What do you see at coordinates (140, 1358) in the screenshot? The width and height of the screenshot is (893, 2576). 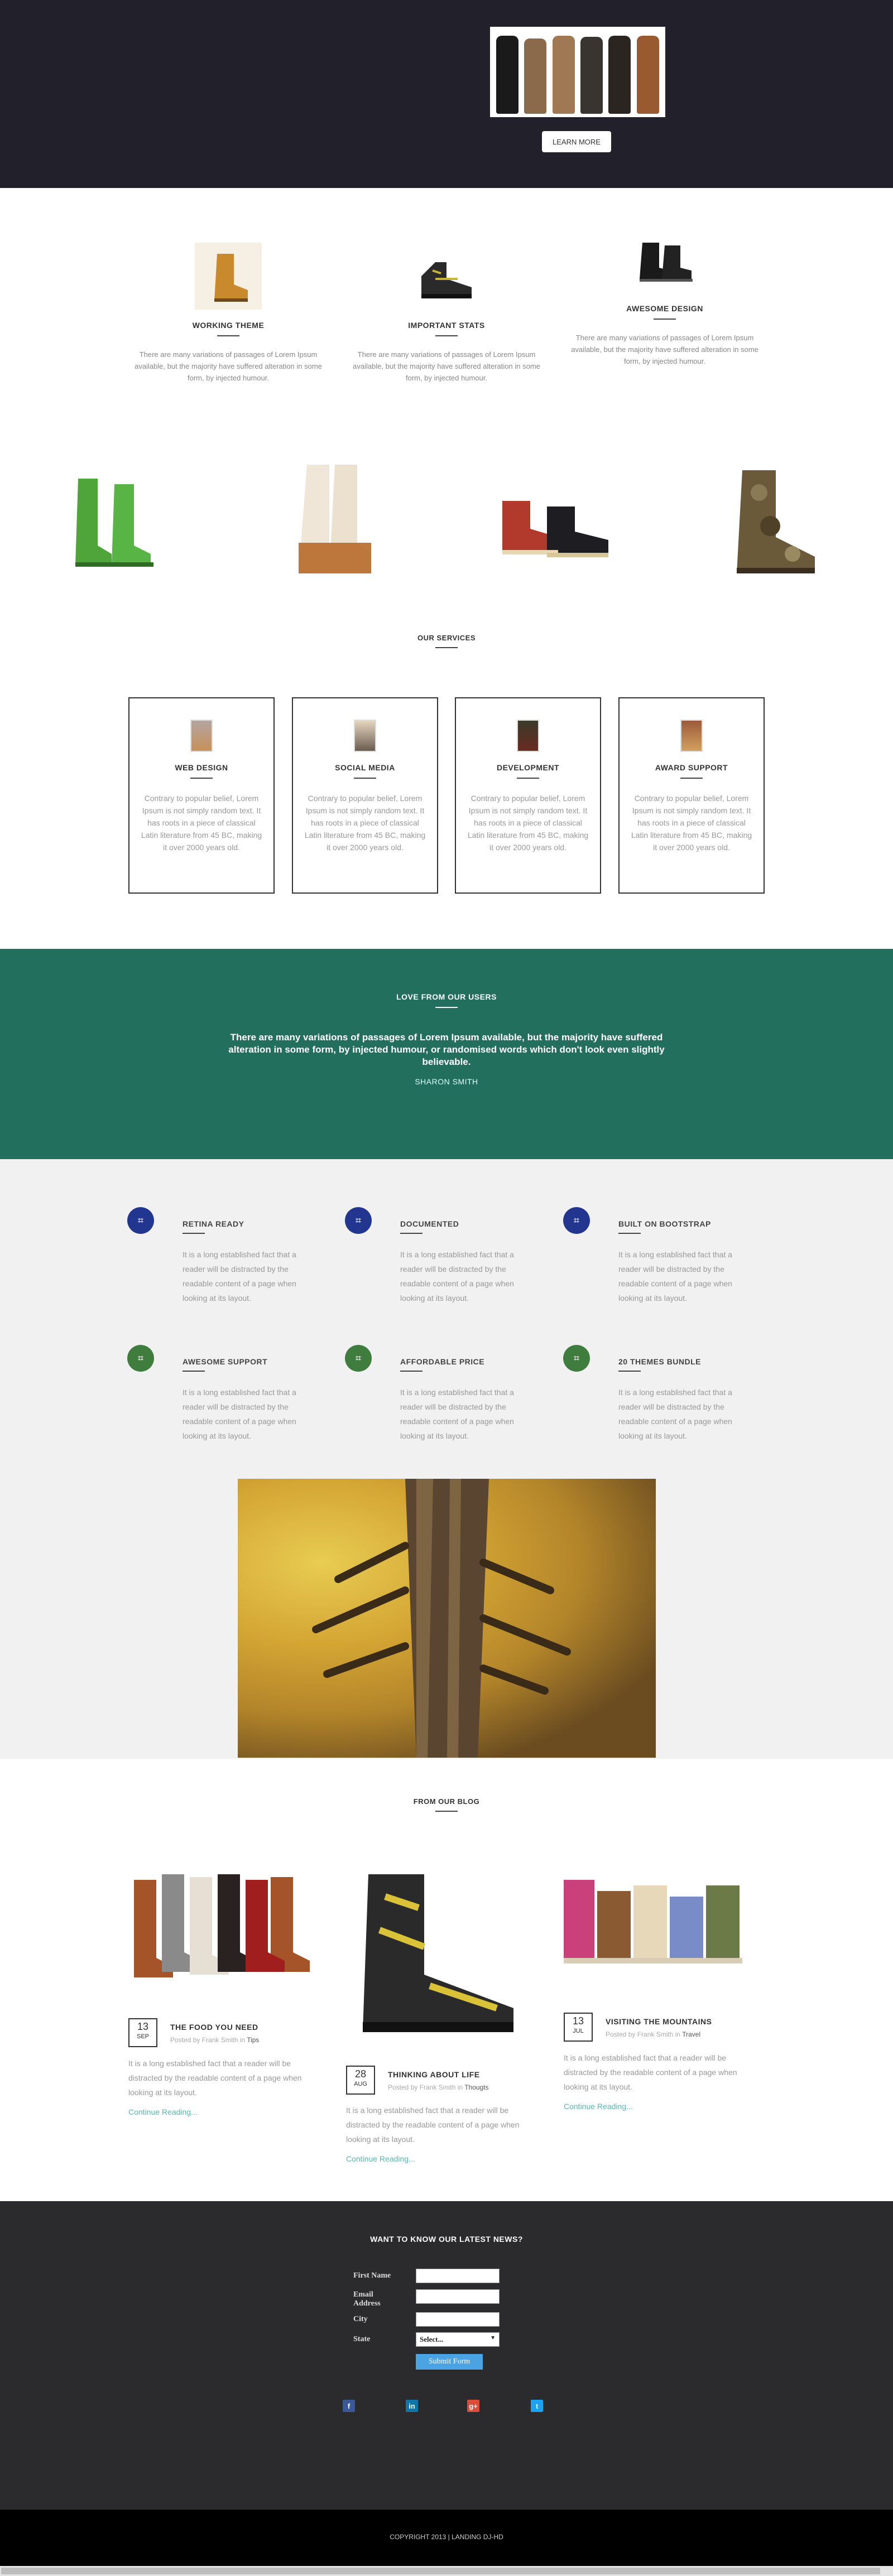 I see `support-icon: ⌗` at bounding box center [140, 1358].